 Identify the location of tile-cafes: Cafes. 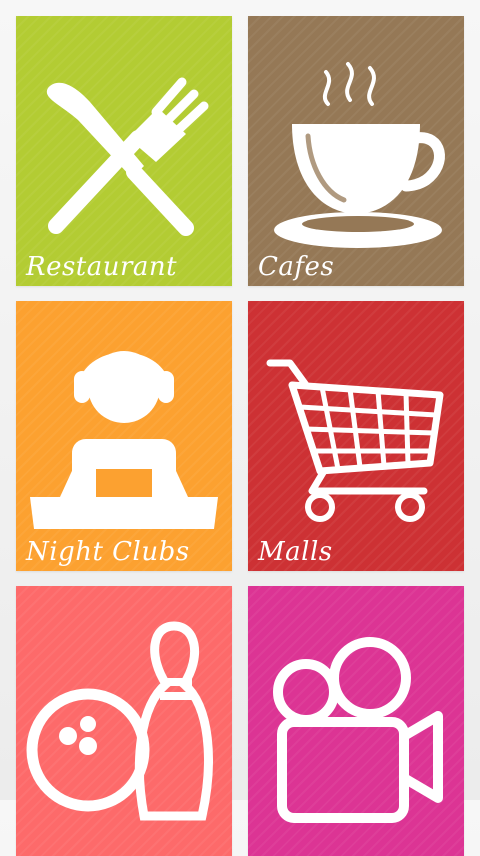
(356, 151).